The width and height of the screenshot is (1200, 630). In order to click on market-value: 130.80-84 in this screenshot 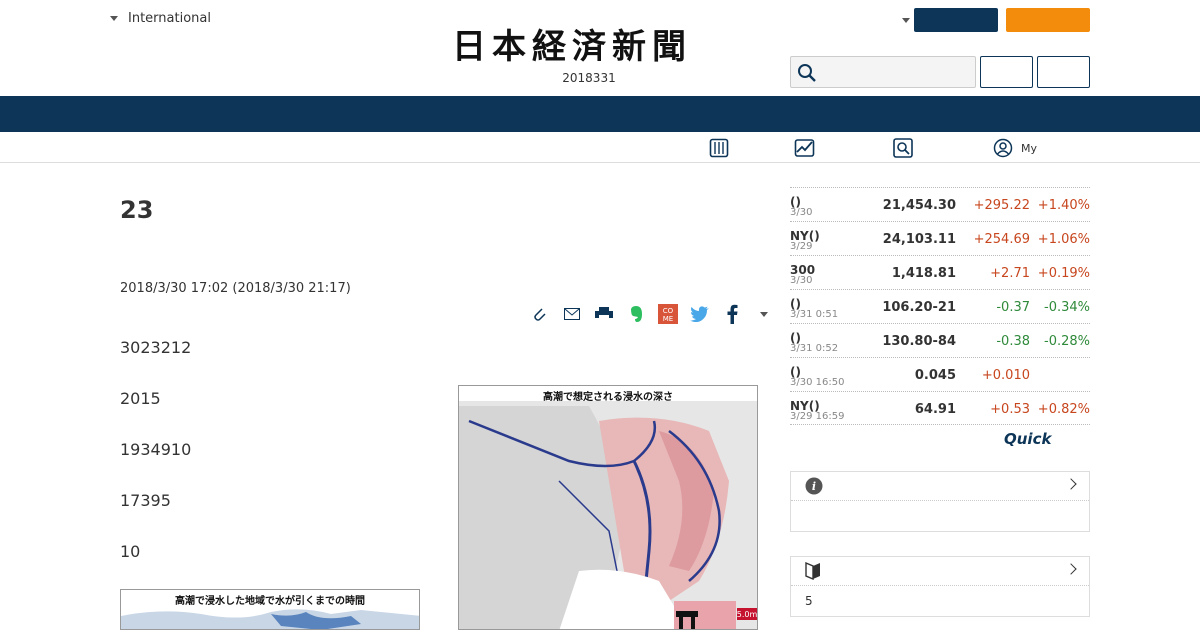, I will do `click(919, 341)`.